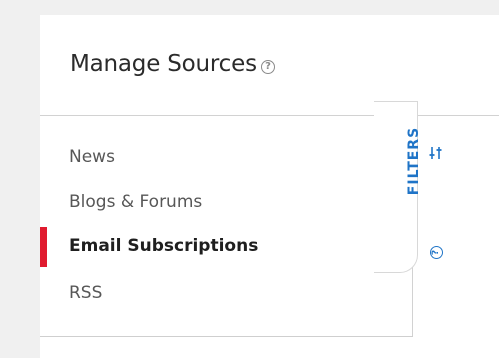 The height and width of the screenshot is (358, 499). I want to click on sliders-icon, so click(436, 153).